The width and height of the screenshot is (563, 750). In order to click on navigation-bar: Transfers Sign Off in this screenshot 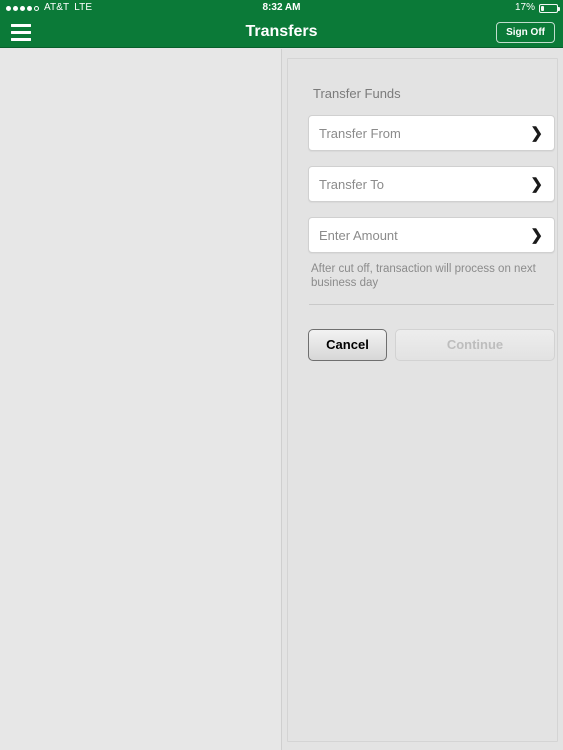, I will do `click(281, 32)`.